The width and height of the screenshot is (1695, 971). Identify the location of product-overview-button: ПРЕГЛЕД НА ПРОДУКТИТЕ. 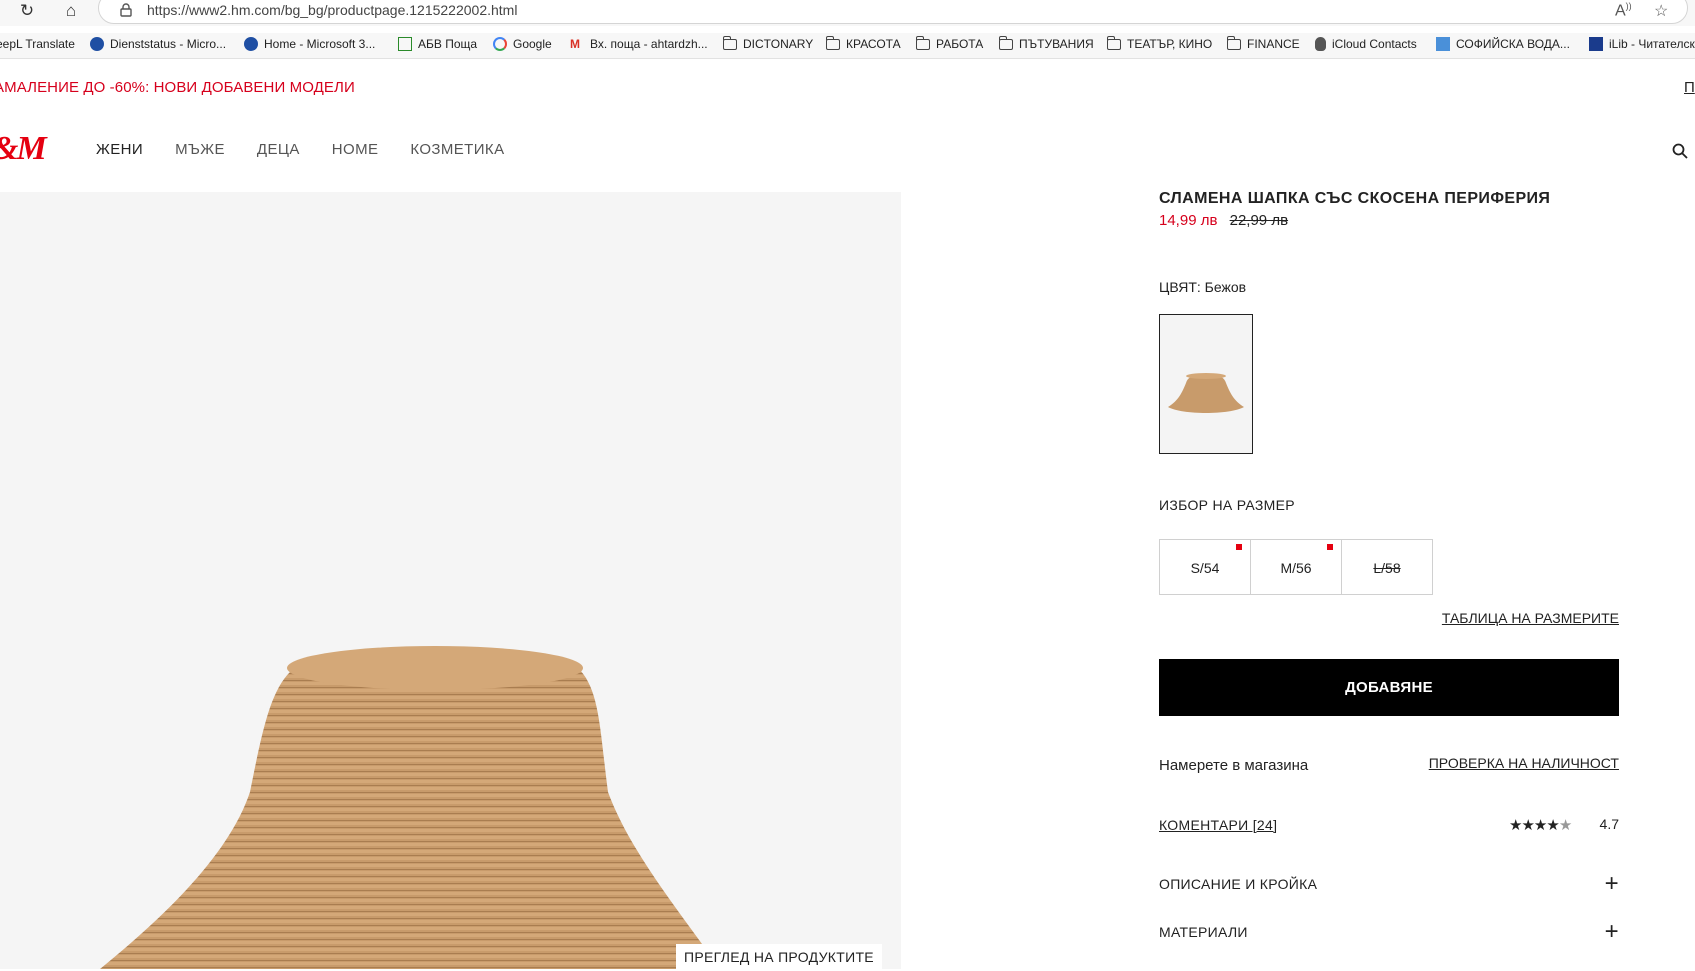
(779, 956).